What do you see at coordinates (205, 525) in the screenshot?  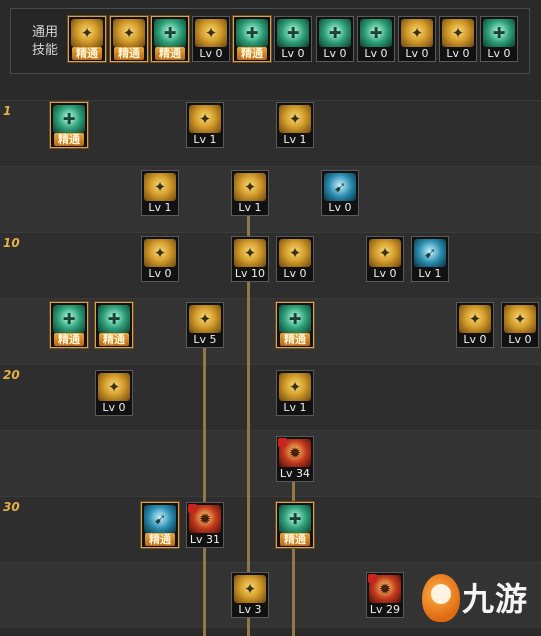 I see `skill-slot: ✹ Lv 31` at bounding box center [205, 525].